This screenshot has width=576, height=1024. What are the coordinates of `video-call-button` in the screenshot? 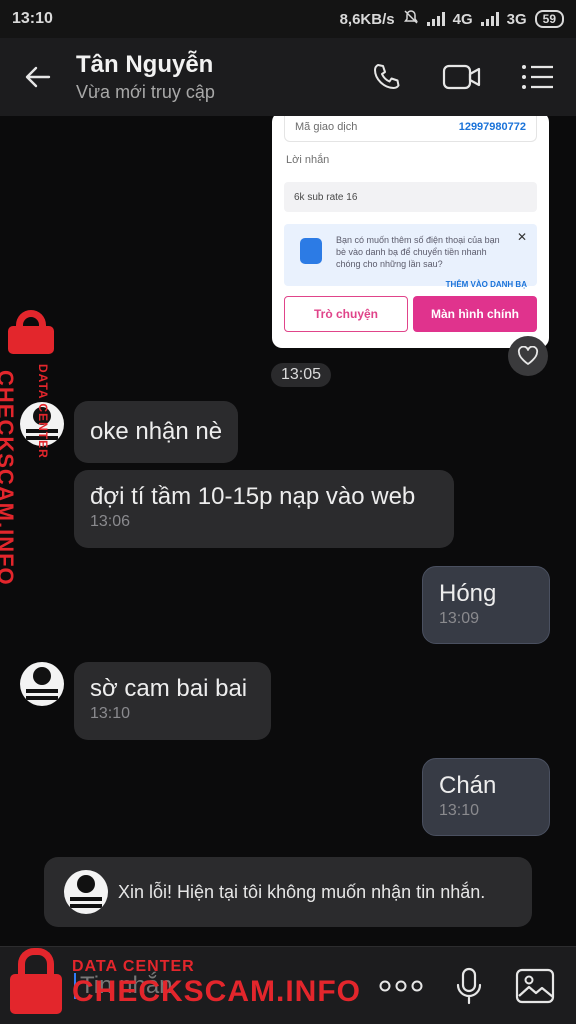 It's located at (462, 77).